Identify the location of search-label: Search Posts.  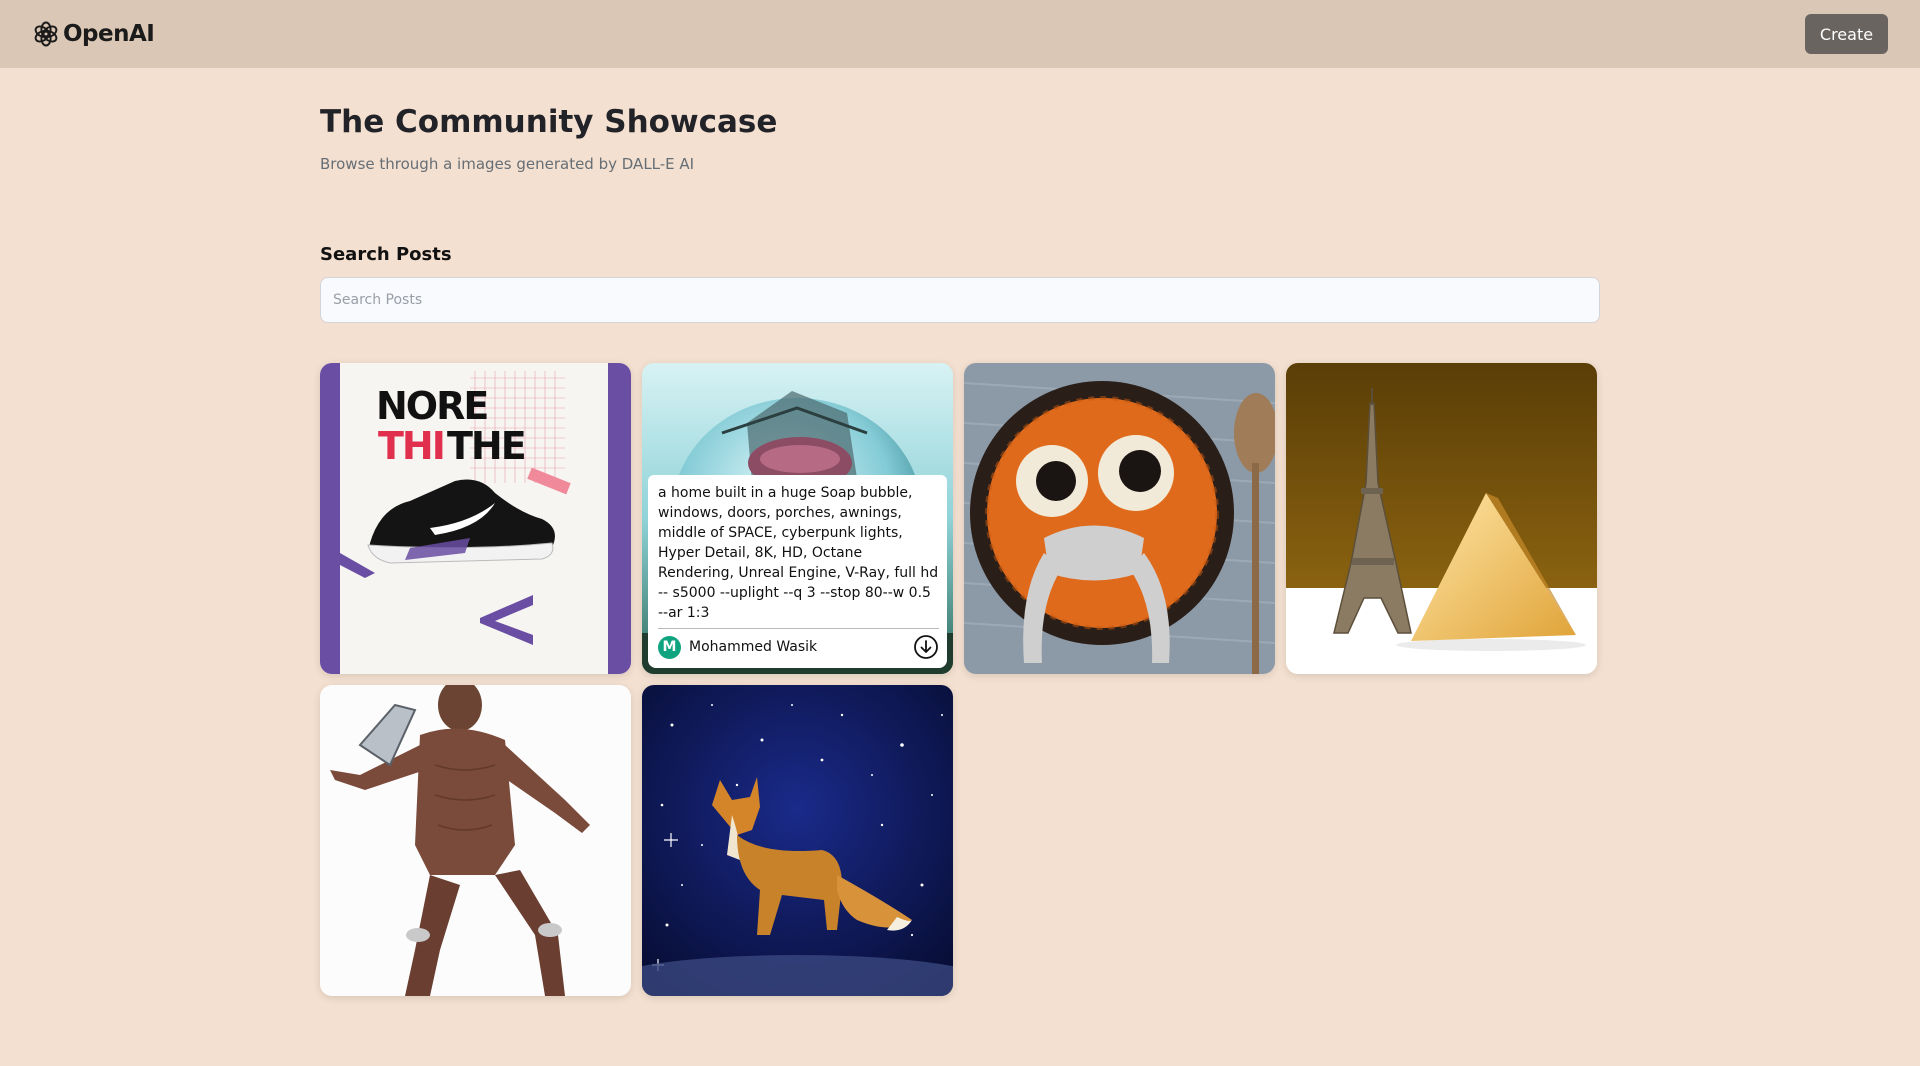
(386, 254).